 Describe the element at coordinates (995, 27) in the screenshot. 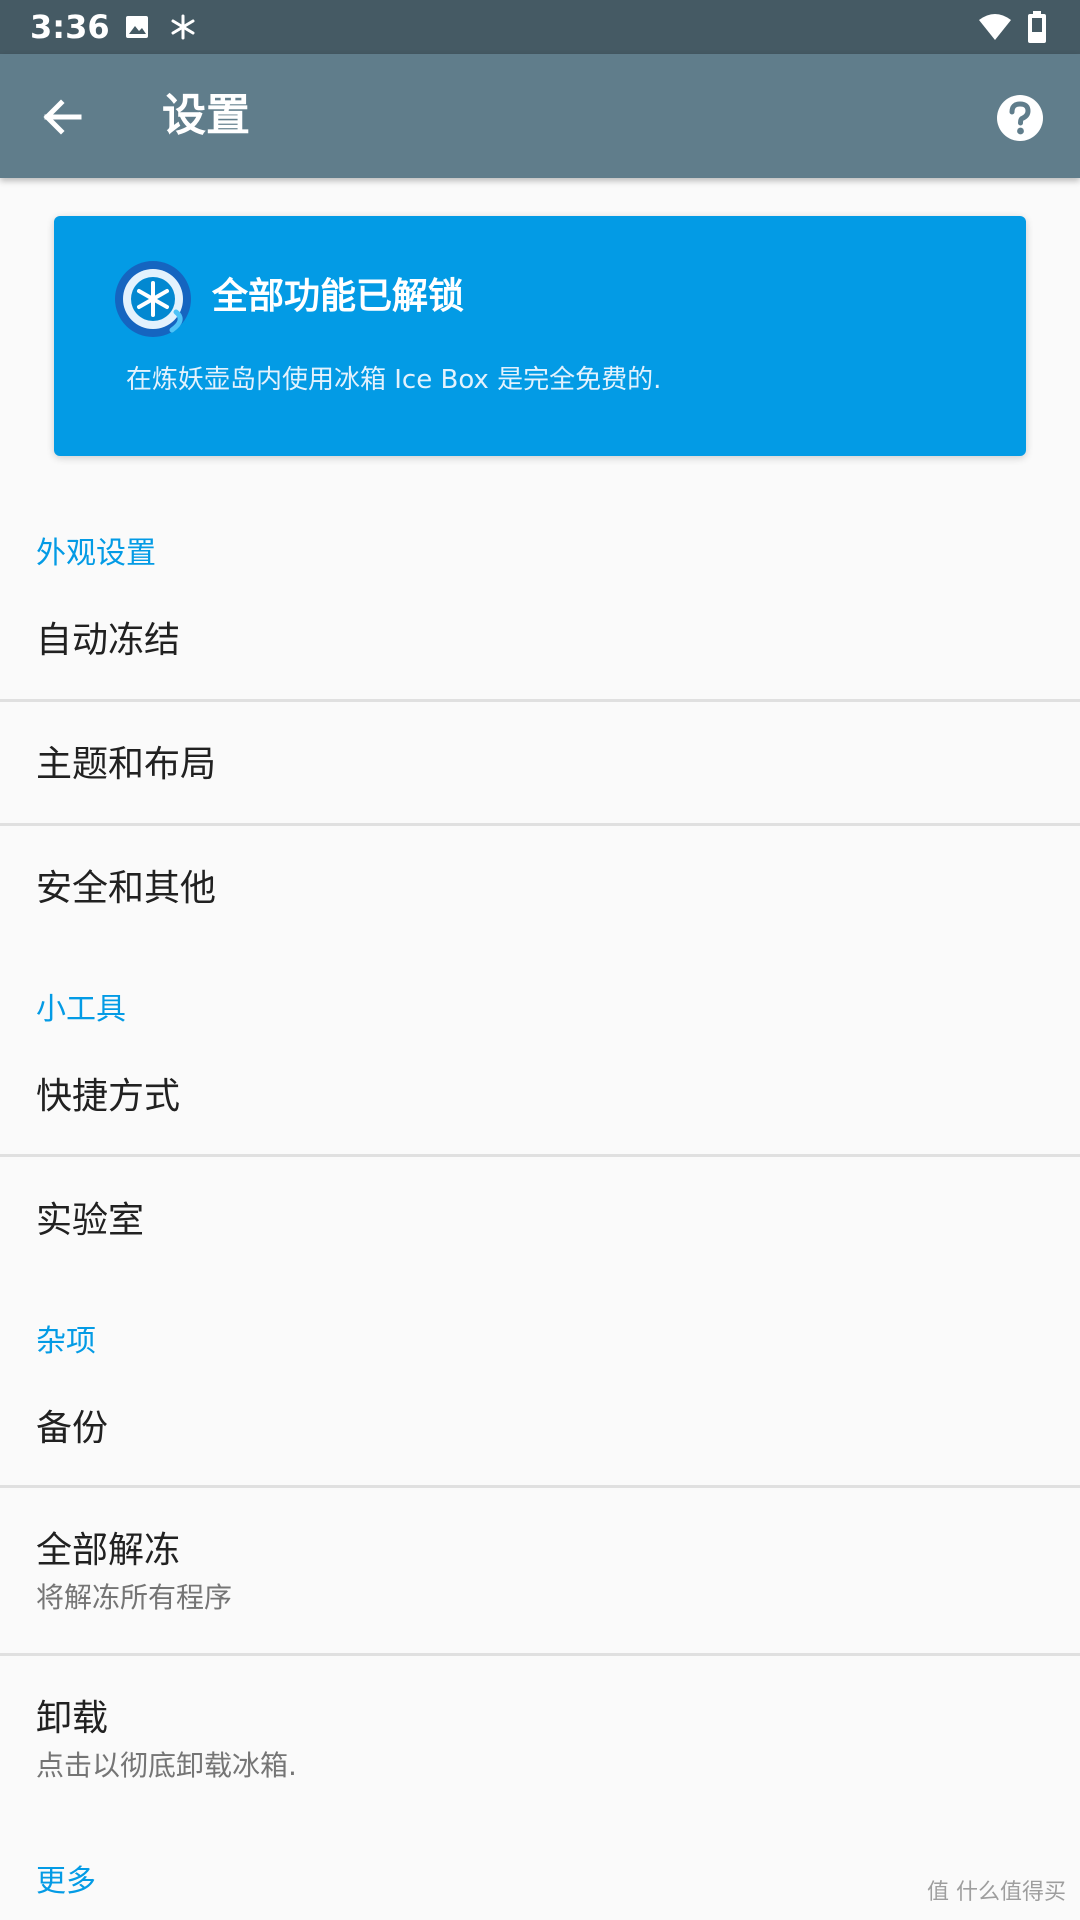

I see `wifi-icon` at that location.